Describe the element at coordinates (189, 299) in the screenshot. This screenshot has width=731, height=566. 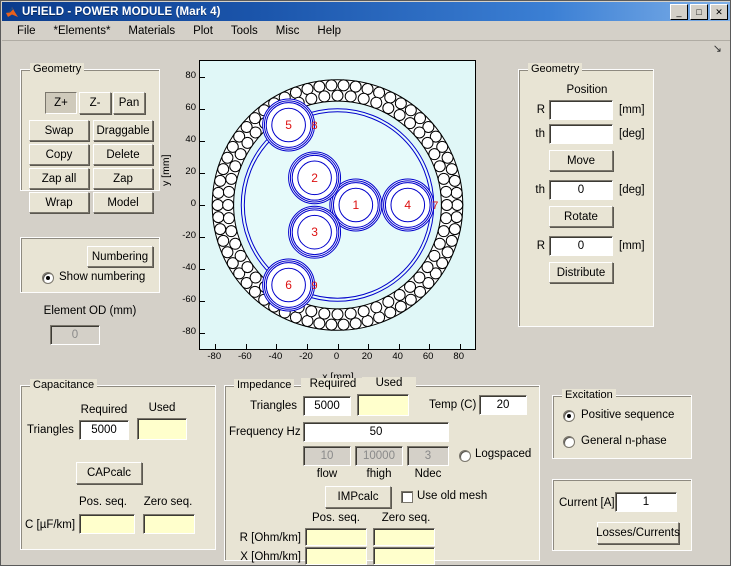
I see `y-axis-tick-label: -60` at that location.